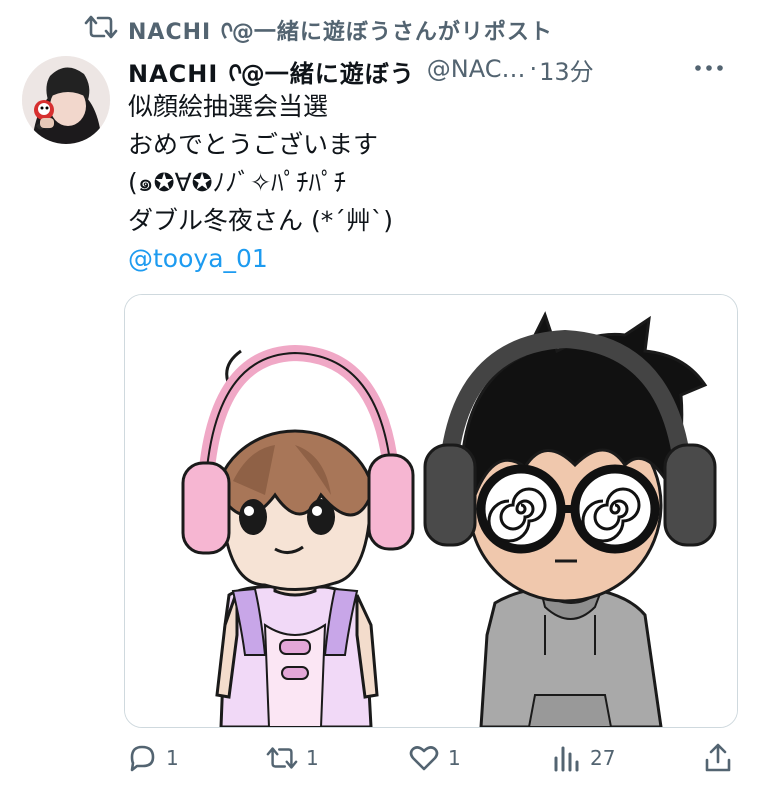  What do you see at coordinates (228, 106) in the screenshot?
I see `post-text-line: 似顔絵抽選会当選` at bounding box center [228, 106].